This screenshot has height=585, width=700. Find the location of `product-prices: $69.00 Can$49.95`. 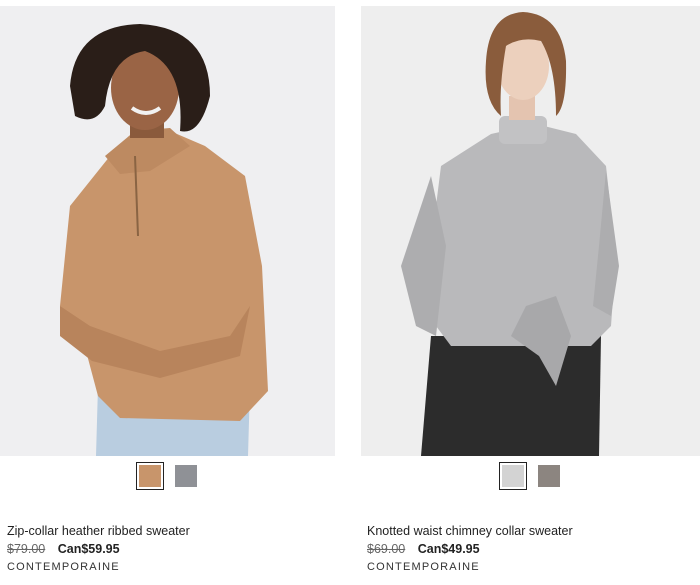

product-prices: $69.00 Can$49.95 is located at coordinates (423, 549).